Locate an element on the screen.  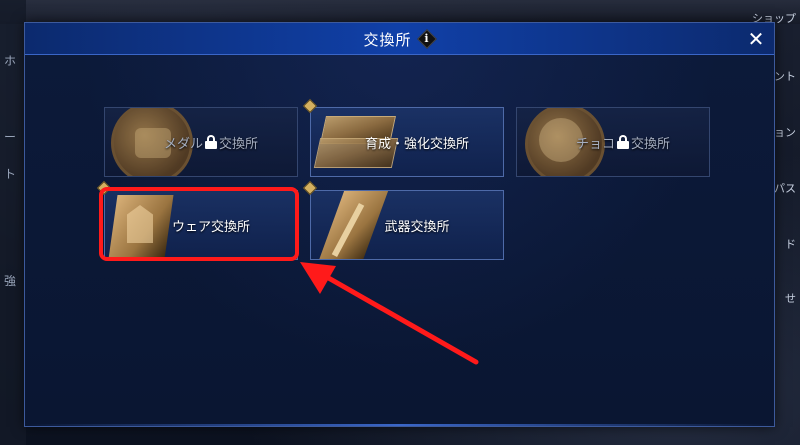
tile-label: 武器交換所 is located at coordinates (417, 227).